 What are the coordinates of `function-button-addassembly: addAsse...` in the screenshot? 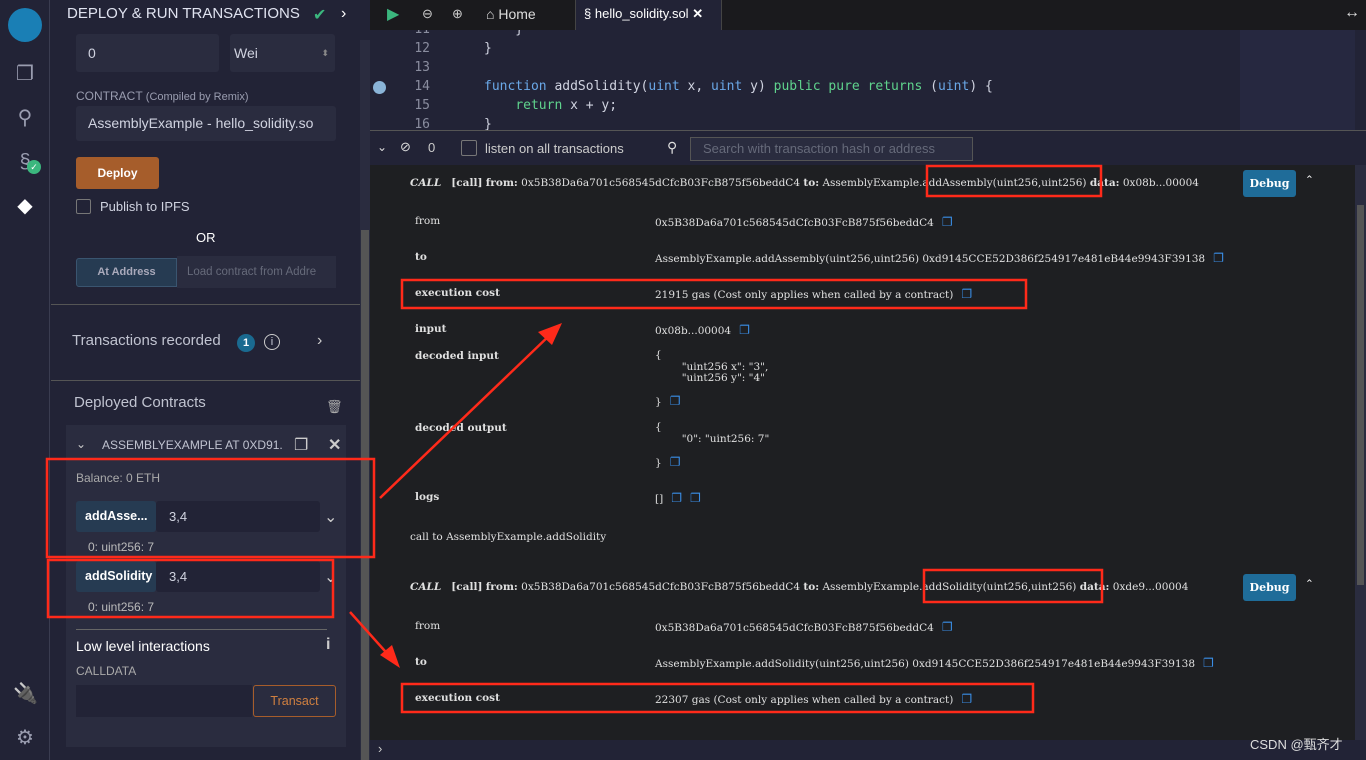 It's located at (116, 516).